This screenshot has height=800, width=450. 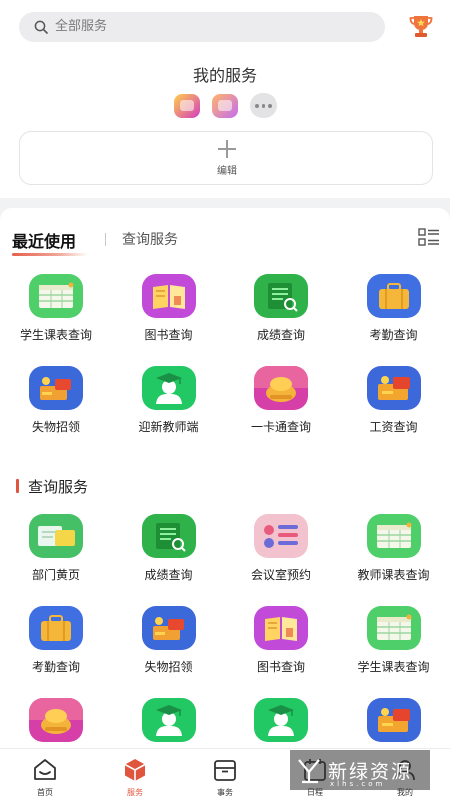 What do you see at coordinates (41, 27) in the screenshot?
I see `search-icon` at bounding box center [41, 27].